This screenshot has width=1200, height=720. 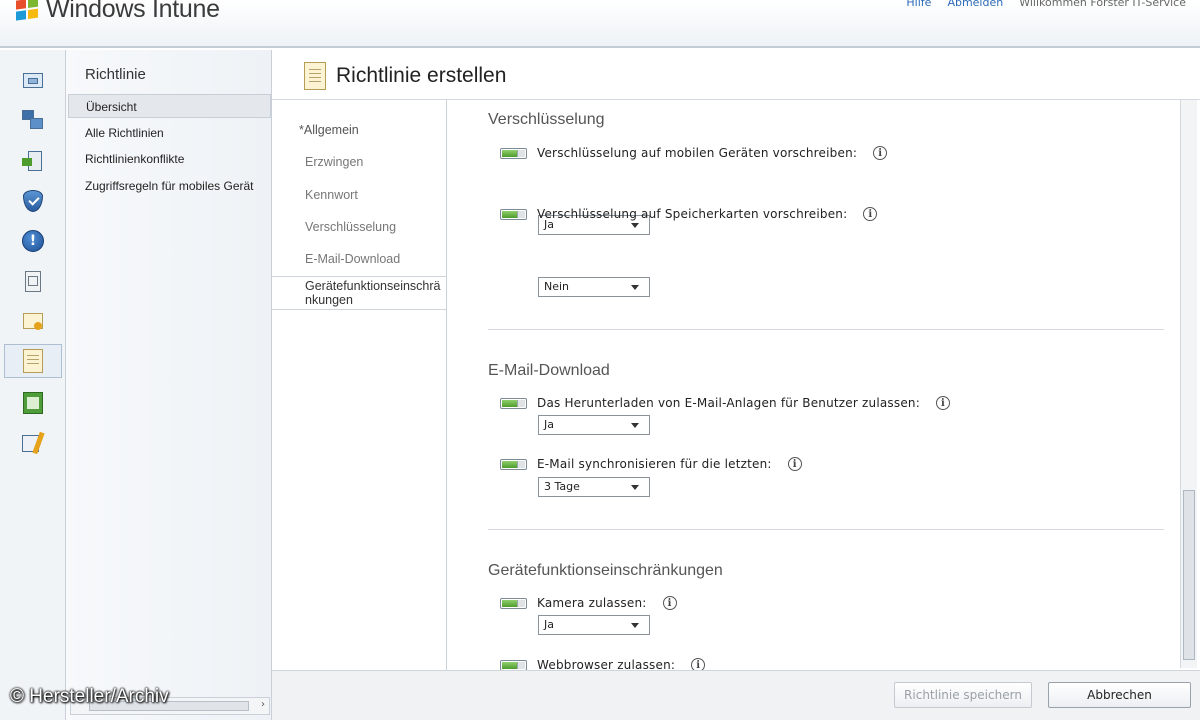 I want to click on select-storage-encryption: Nein, so click(x=594, y=287).